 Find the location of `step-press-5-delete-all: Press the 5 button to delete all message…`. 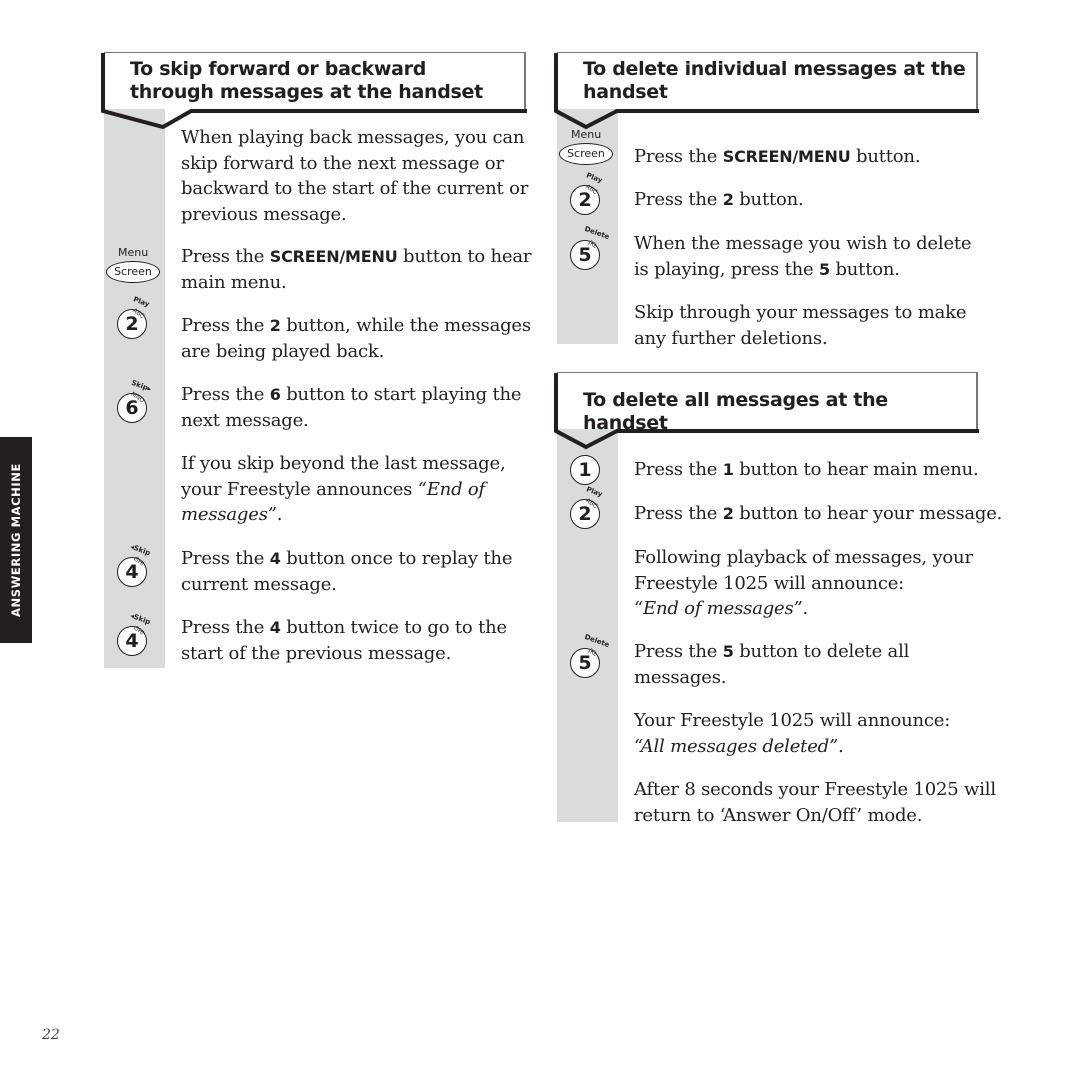

step-press-5-delete-all: Press the 5 button to delete all message… is located at coordinates (772, 664).